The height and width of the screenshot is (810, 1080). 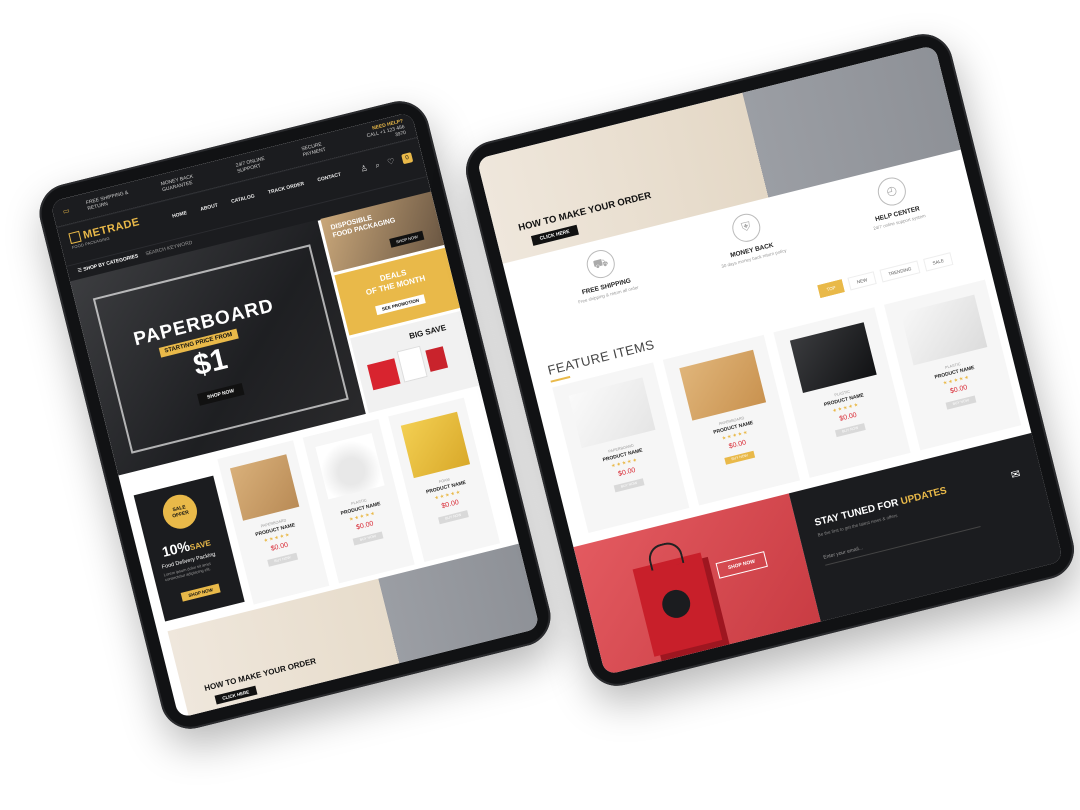 What do you see at coordinates (428, 332) in the screenshot?
I see `big-save-title: BIG SAVE` at bounding box center [428, 332].